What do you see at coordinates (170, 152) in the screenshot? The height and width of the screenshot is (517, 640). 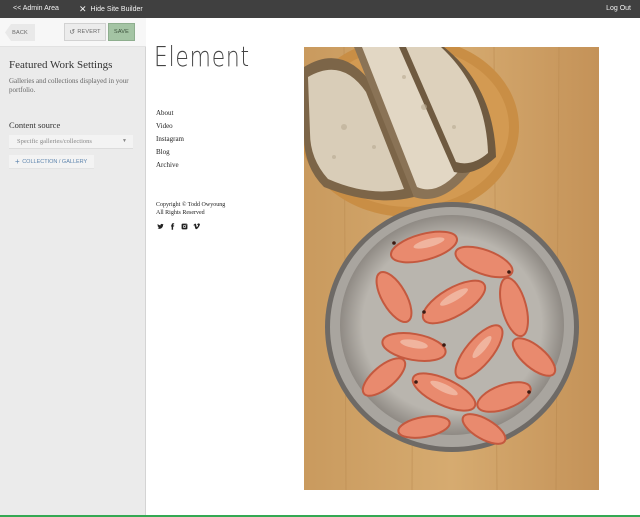 I see `nav-link-blog: Blog` at bounding box center [170, 152].